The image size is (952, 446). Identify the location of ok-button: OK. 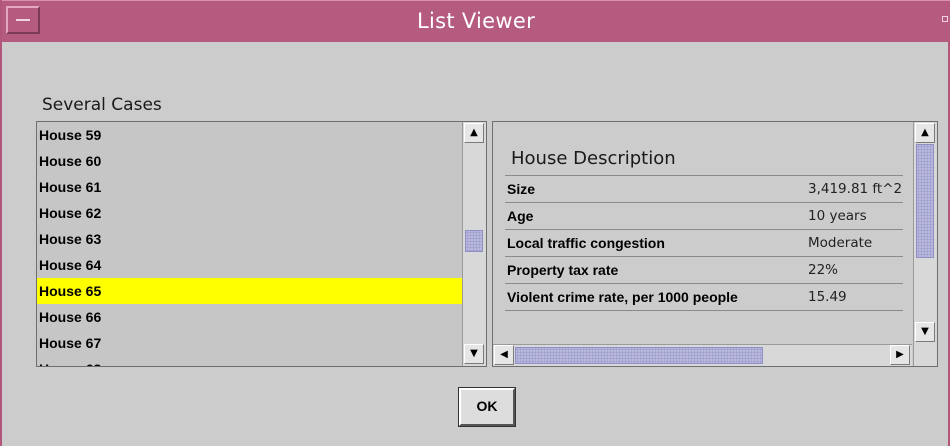
(487, 407).